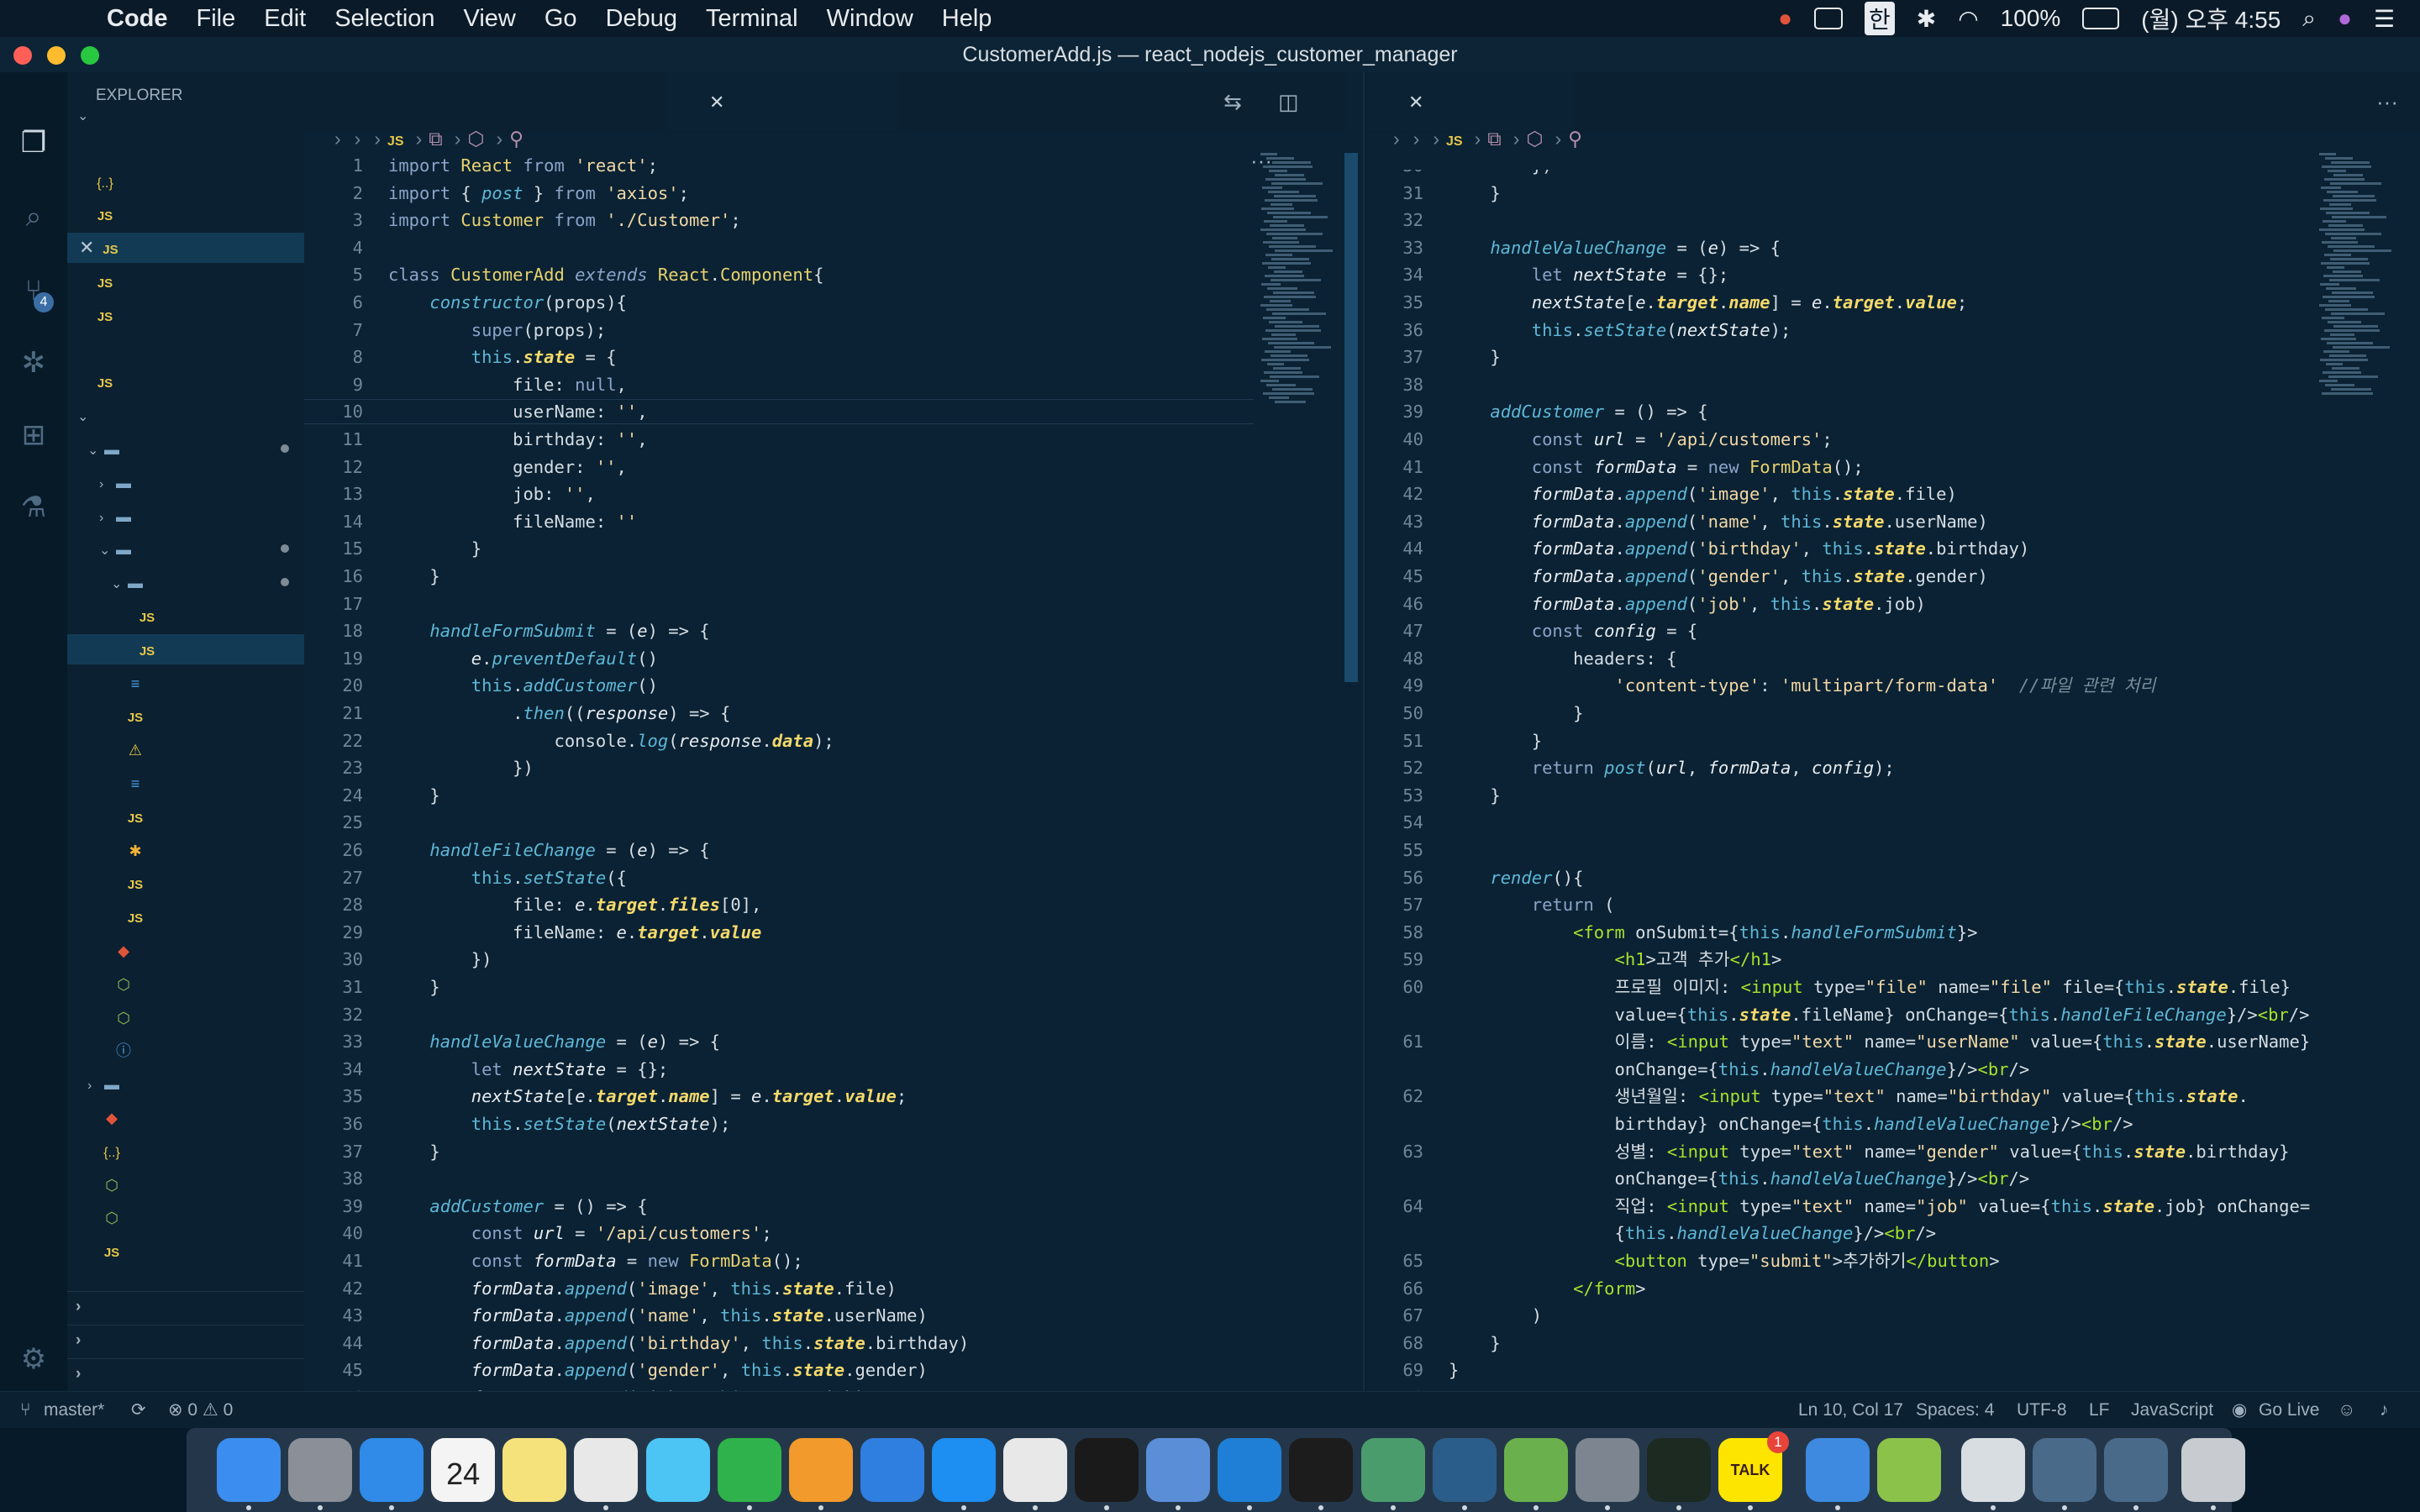  Describe the element at coordinates (1607, 1470) in the screenshot. I see `system-preferences-icon` at that location.